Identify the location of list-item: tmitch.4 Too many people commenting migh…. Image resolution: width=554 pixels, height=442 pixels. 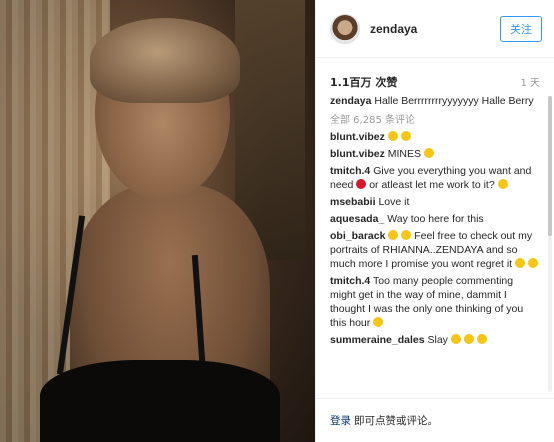
(435, 302).